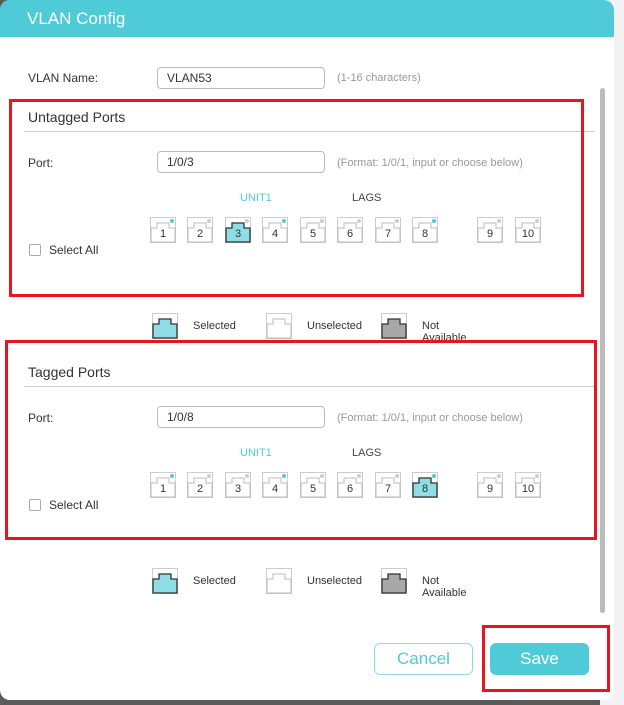  What do you see at coordinates (63, 78) in the screenshot?
I see `vlan-name-label: VLAN Name:` at bounding box center [63, 78].